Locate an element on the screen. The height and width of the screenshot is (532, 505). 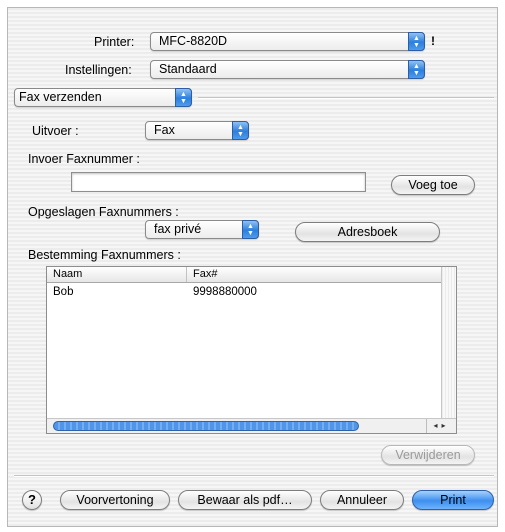
settings-popup: Standaard ▲ ▼ is located at coordinates (287, 69).